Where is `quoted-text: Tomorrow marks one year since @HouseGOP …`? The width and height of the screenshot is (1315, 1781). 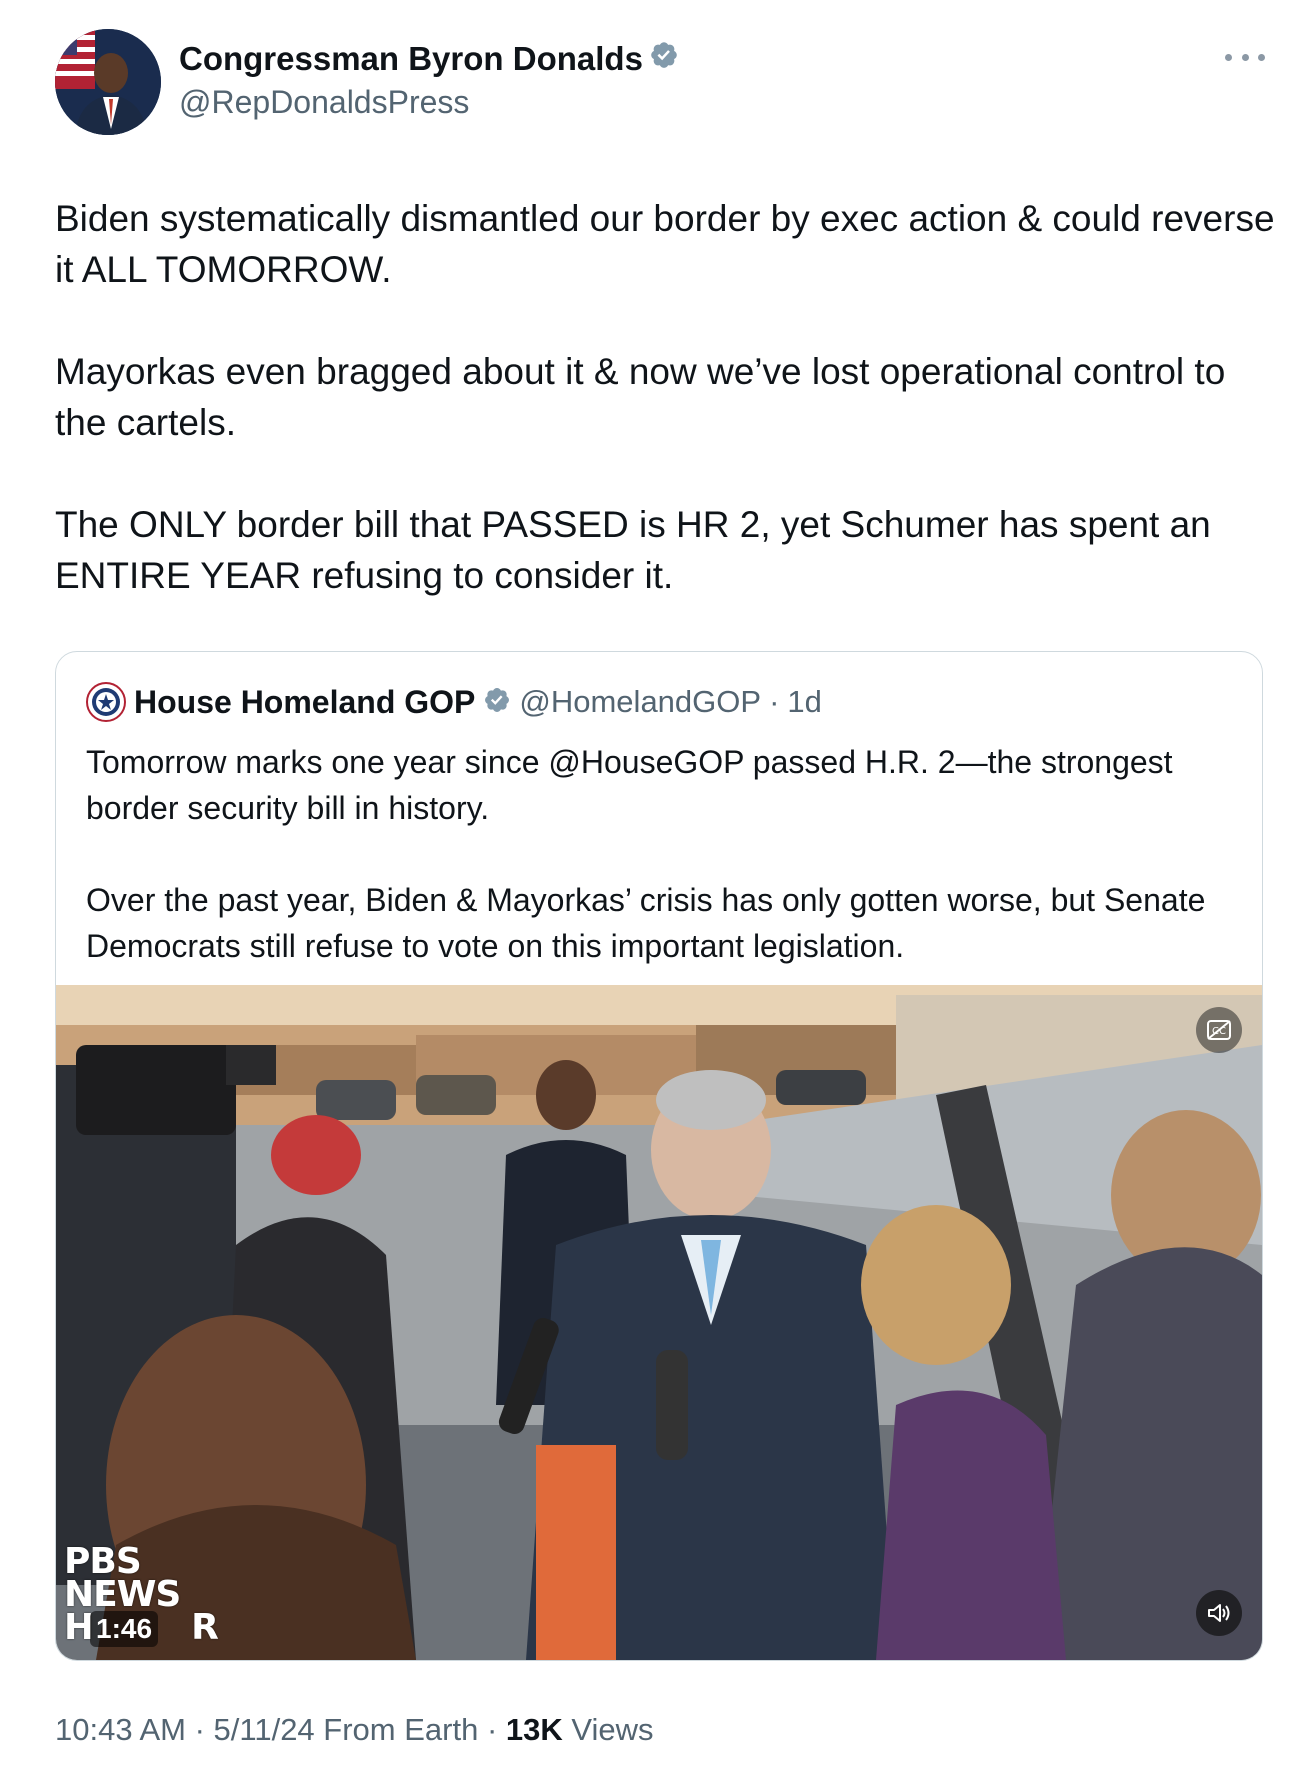
quoted-text: Tomorrow marks one year since @HouseGOP … is located at coordinates (661, 877).